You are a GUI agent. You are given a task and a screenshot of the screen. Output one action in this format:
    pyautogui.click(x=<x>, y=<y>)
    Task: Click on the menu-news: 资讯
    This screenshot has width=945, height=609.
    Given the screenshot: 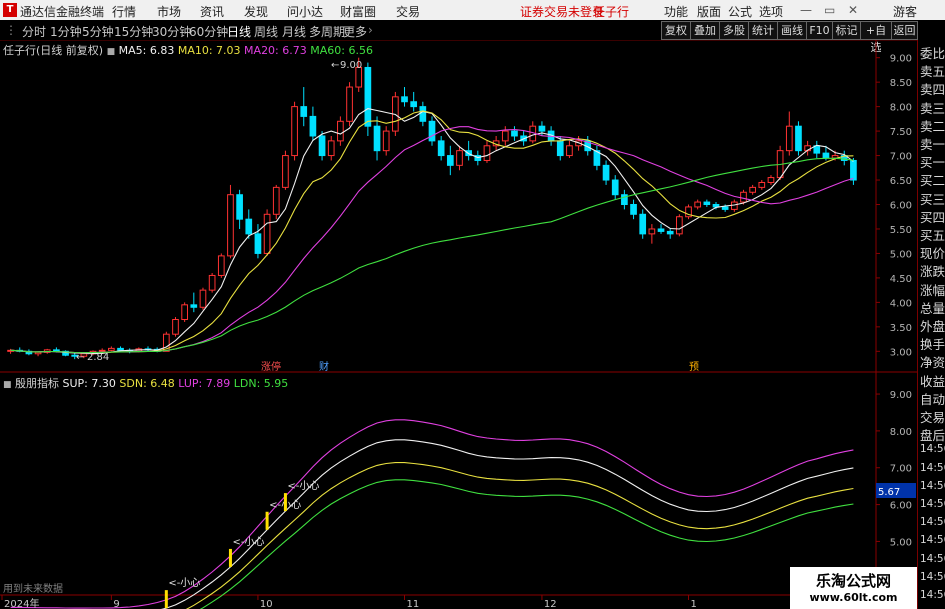 What is the action you would take?
    pyautogui.click(x=212, y=11)
    